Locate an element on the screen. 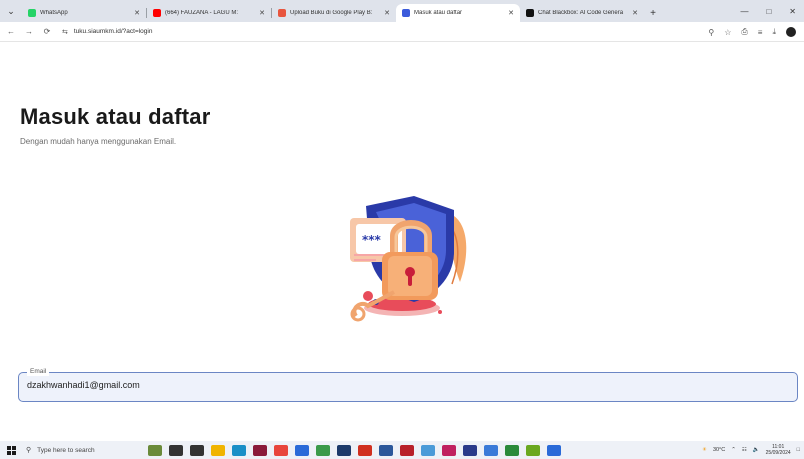 This screenshot has width=804, height=459. email-field: Email is located at coordinates (408, 384).